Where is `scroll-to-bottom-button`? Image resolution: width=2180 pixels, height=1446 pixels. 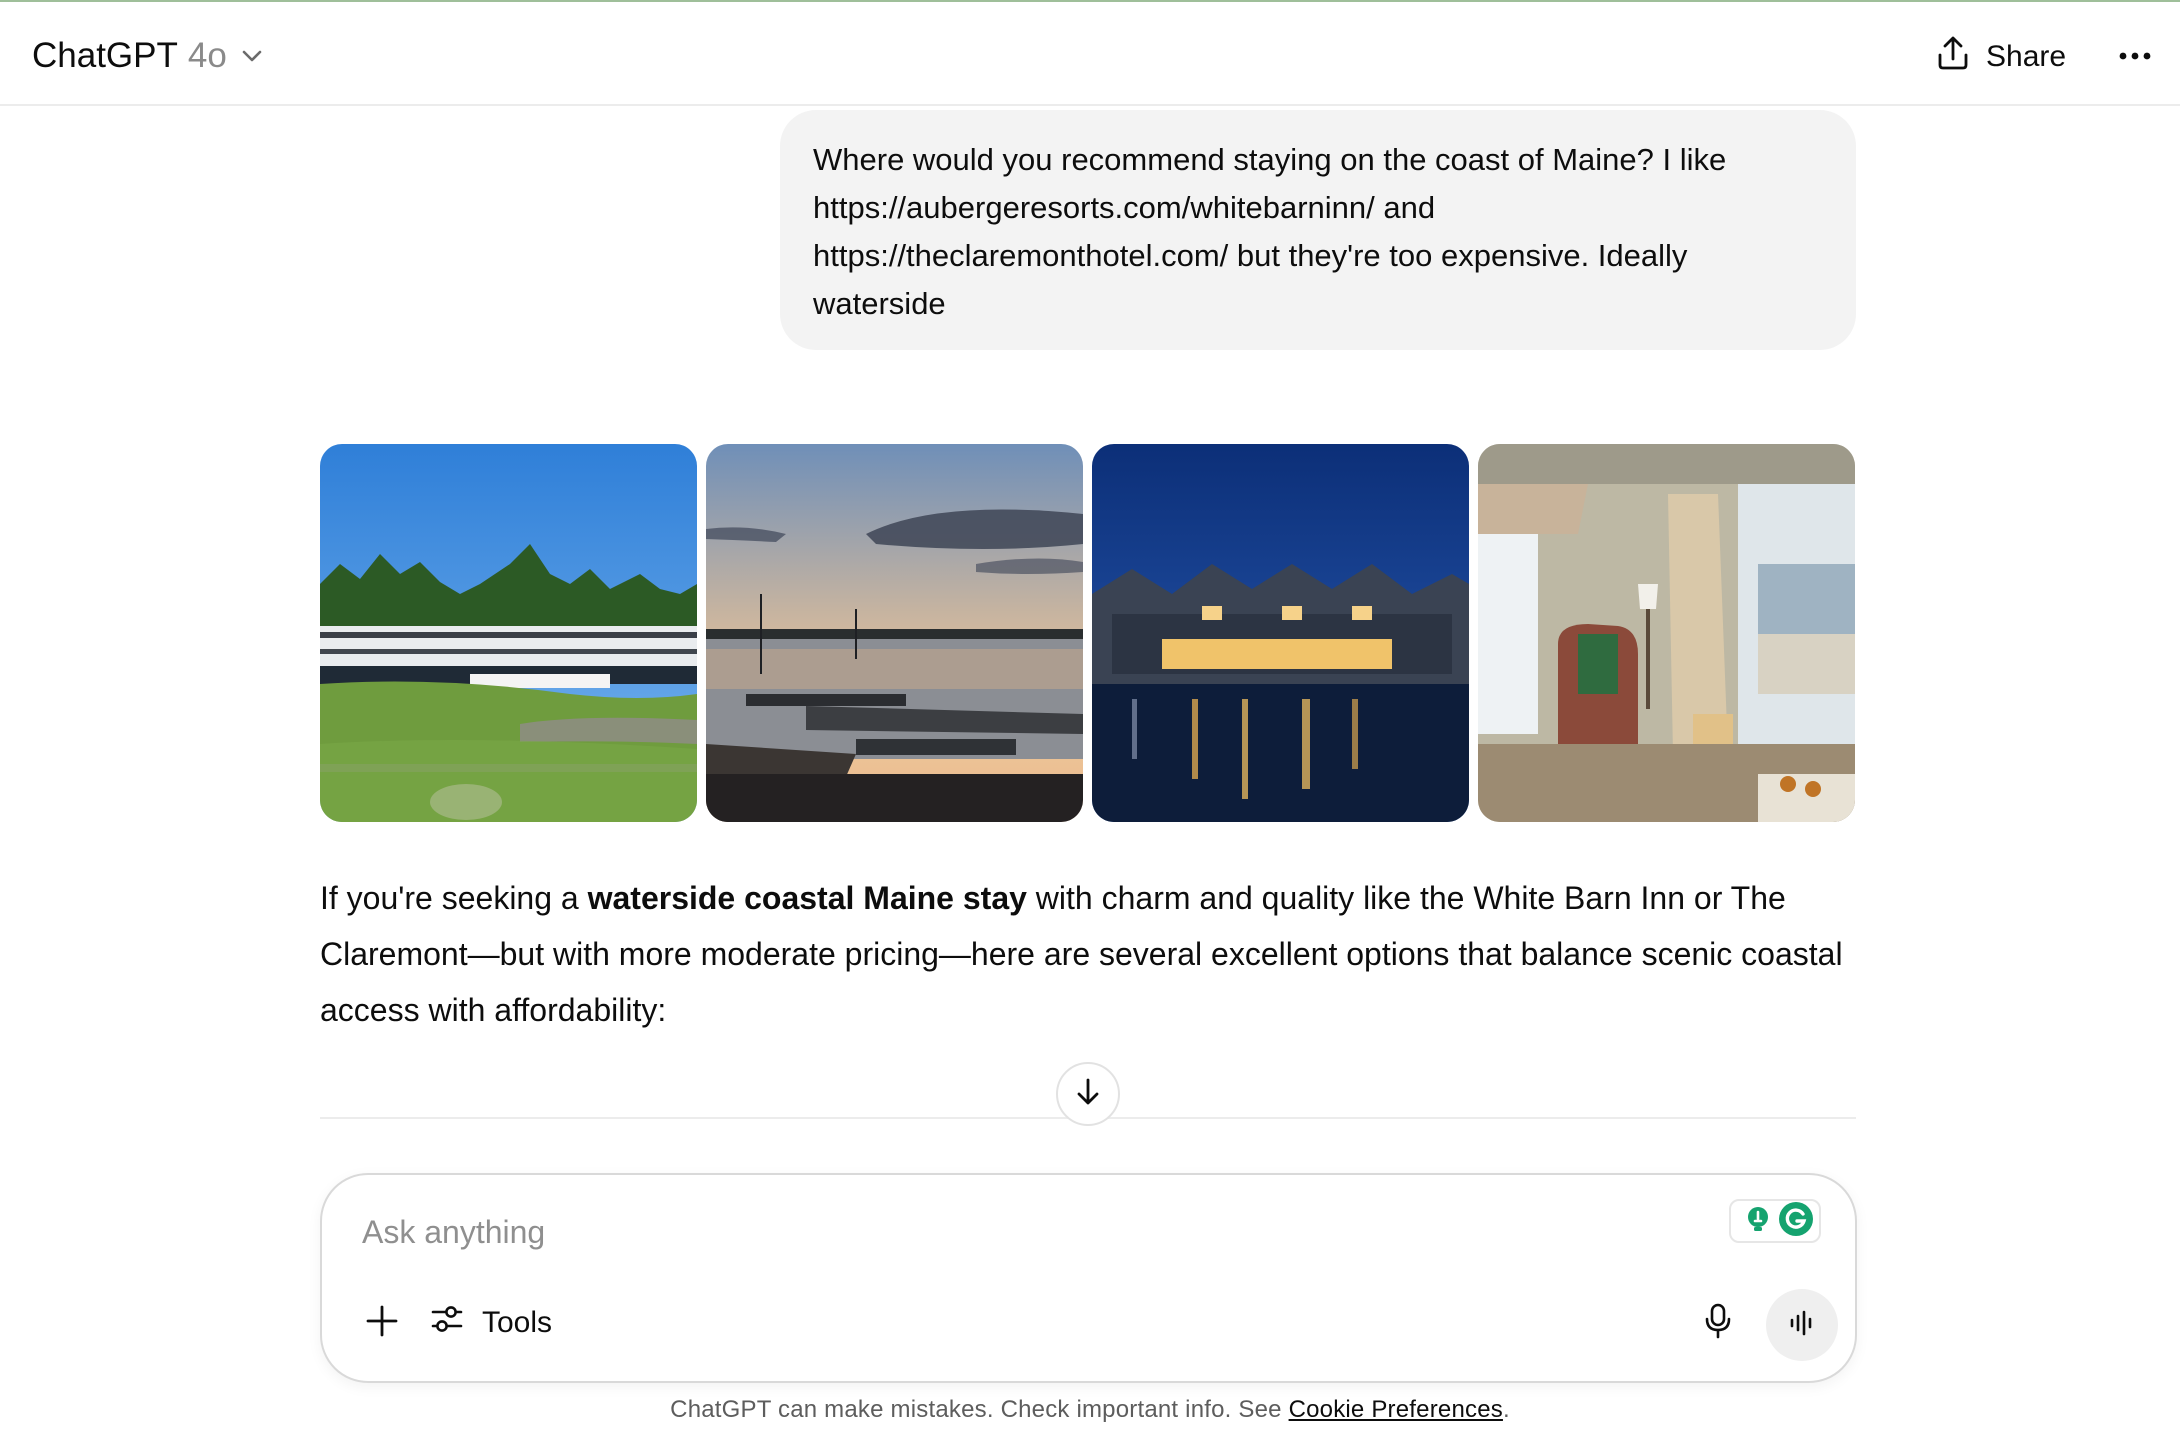
scroll-to-bottom-button is located at coordinates (1088, 1094).